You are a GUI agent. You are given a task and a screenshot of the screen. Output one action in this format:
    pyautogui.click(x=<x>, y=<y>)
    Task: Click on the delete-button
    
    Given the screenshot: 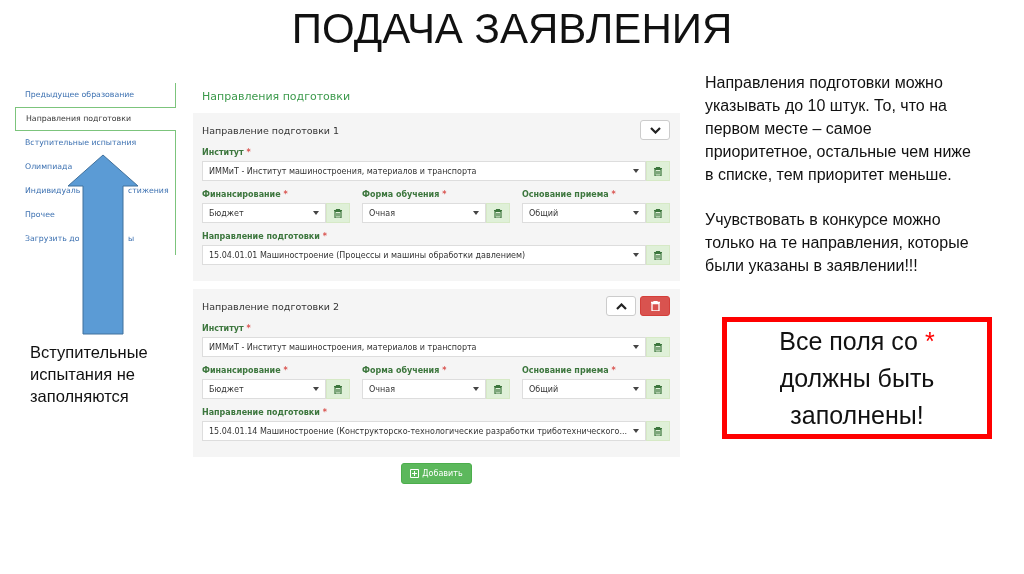 What is the action you would take?
    pyautogui.click(x=655, y=306)
    